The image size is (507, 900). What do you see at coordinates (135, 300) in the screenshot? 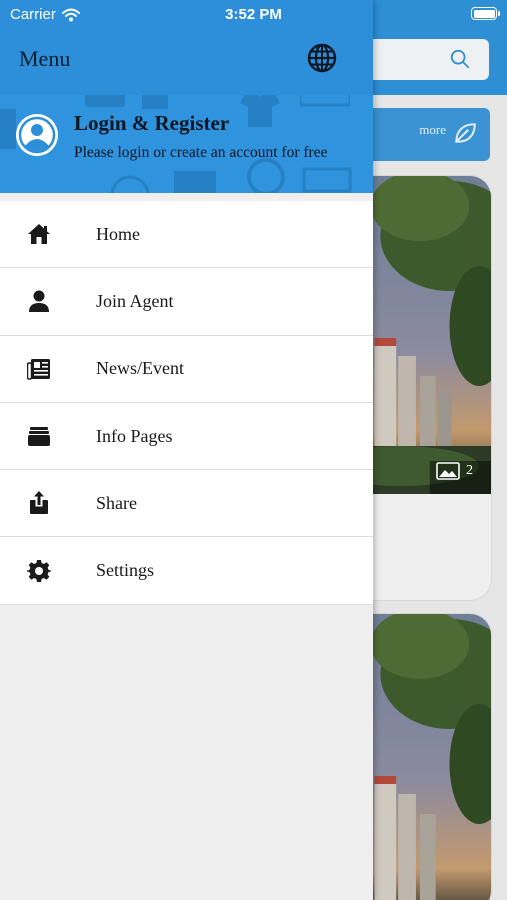
I see `menu-item-label: Join Agent` at bounding box center [135, 300].